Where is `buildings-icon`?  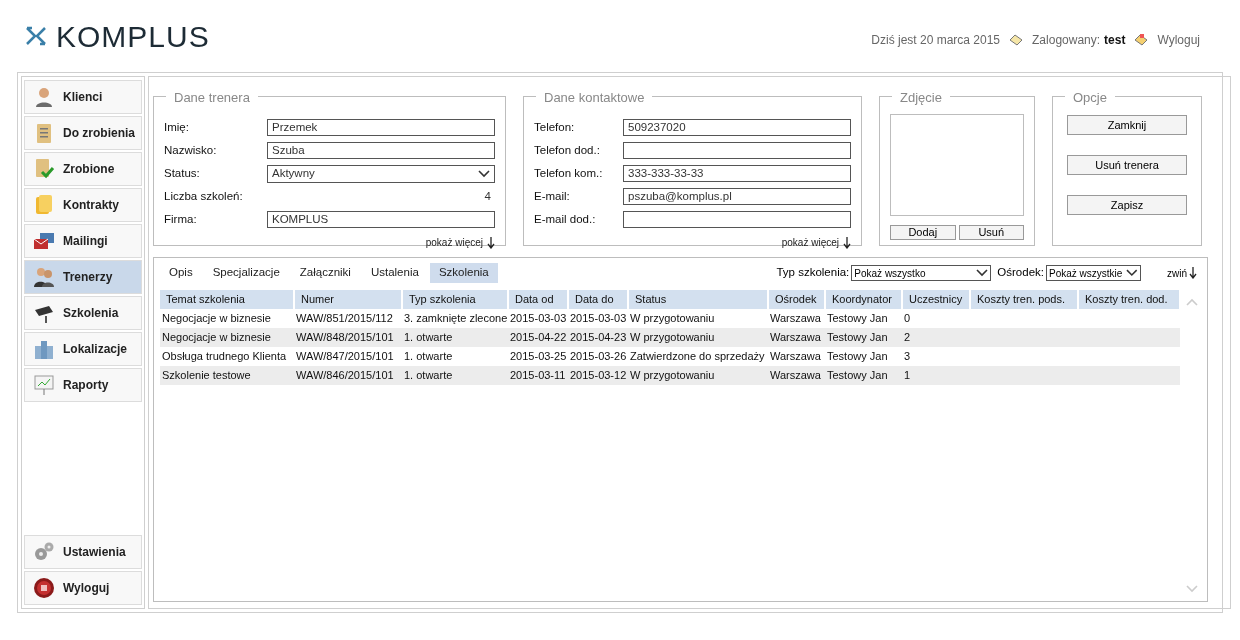
buildings-icon is located at coordinates (44, 349).